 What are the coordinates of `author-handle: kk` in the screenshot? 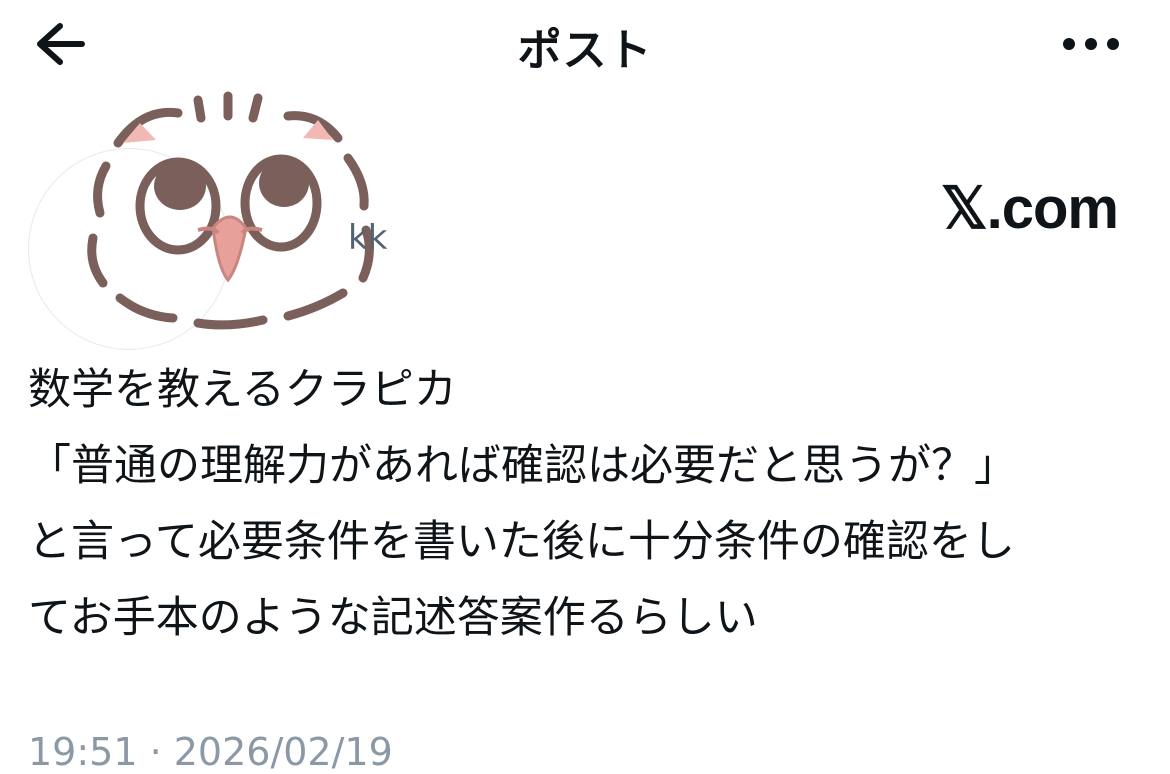 It's located at (367, 238).